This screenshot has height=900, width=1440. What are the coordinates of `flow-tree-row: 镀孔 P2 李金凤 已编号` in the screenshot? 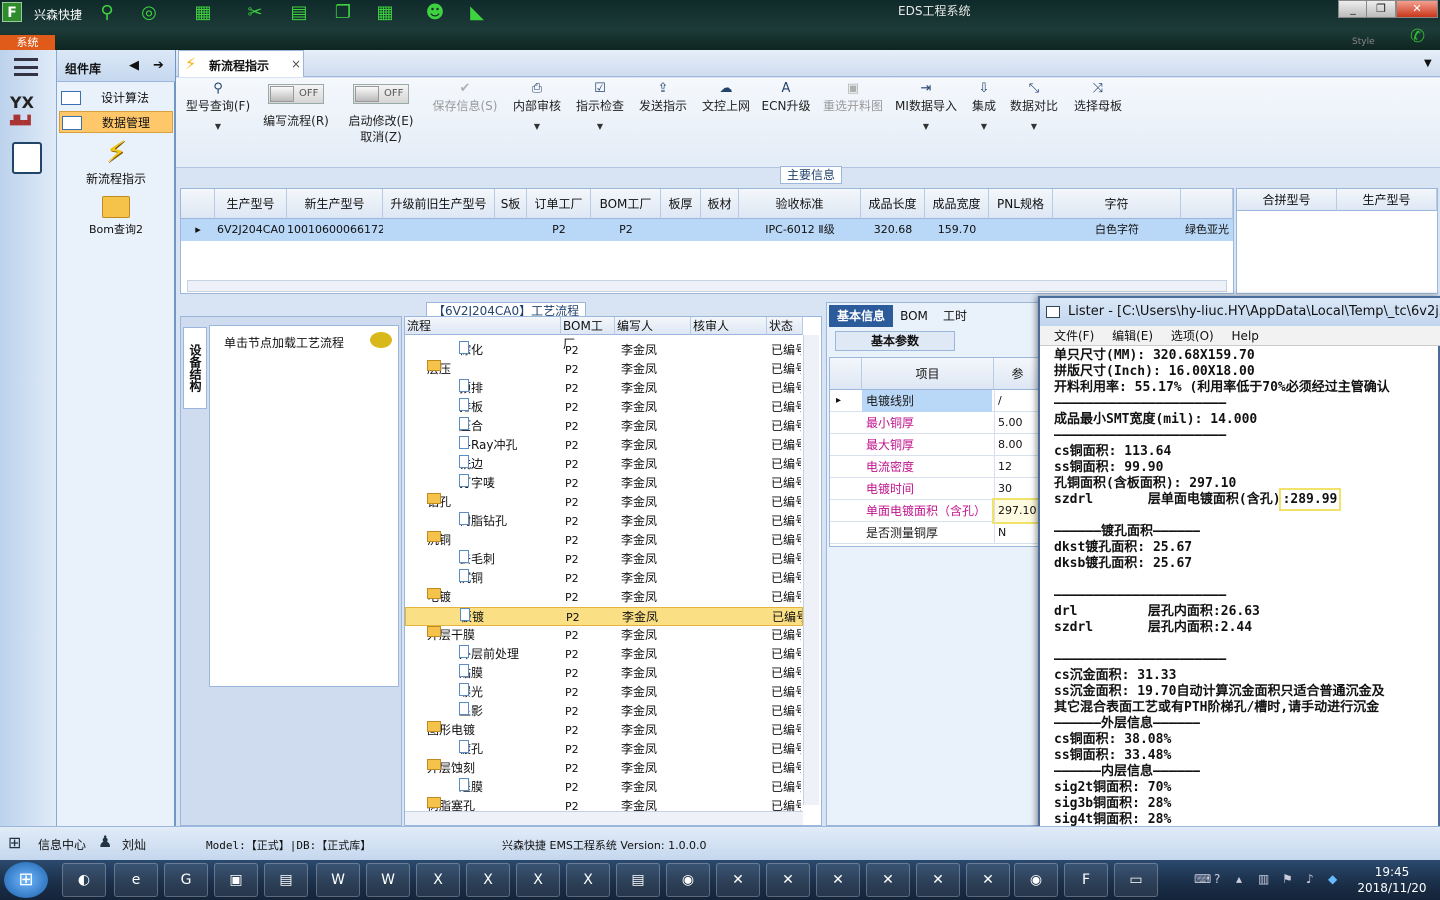 It's located at (604, 749).